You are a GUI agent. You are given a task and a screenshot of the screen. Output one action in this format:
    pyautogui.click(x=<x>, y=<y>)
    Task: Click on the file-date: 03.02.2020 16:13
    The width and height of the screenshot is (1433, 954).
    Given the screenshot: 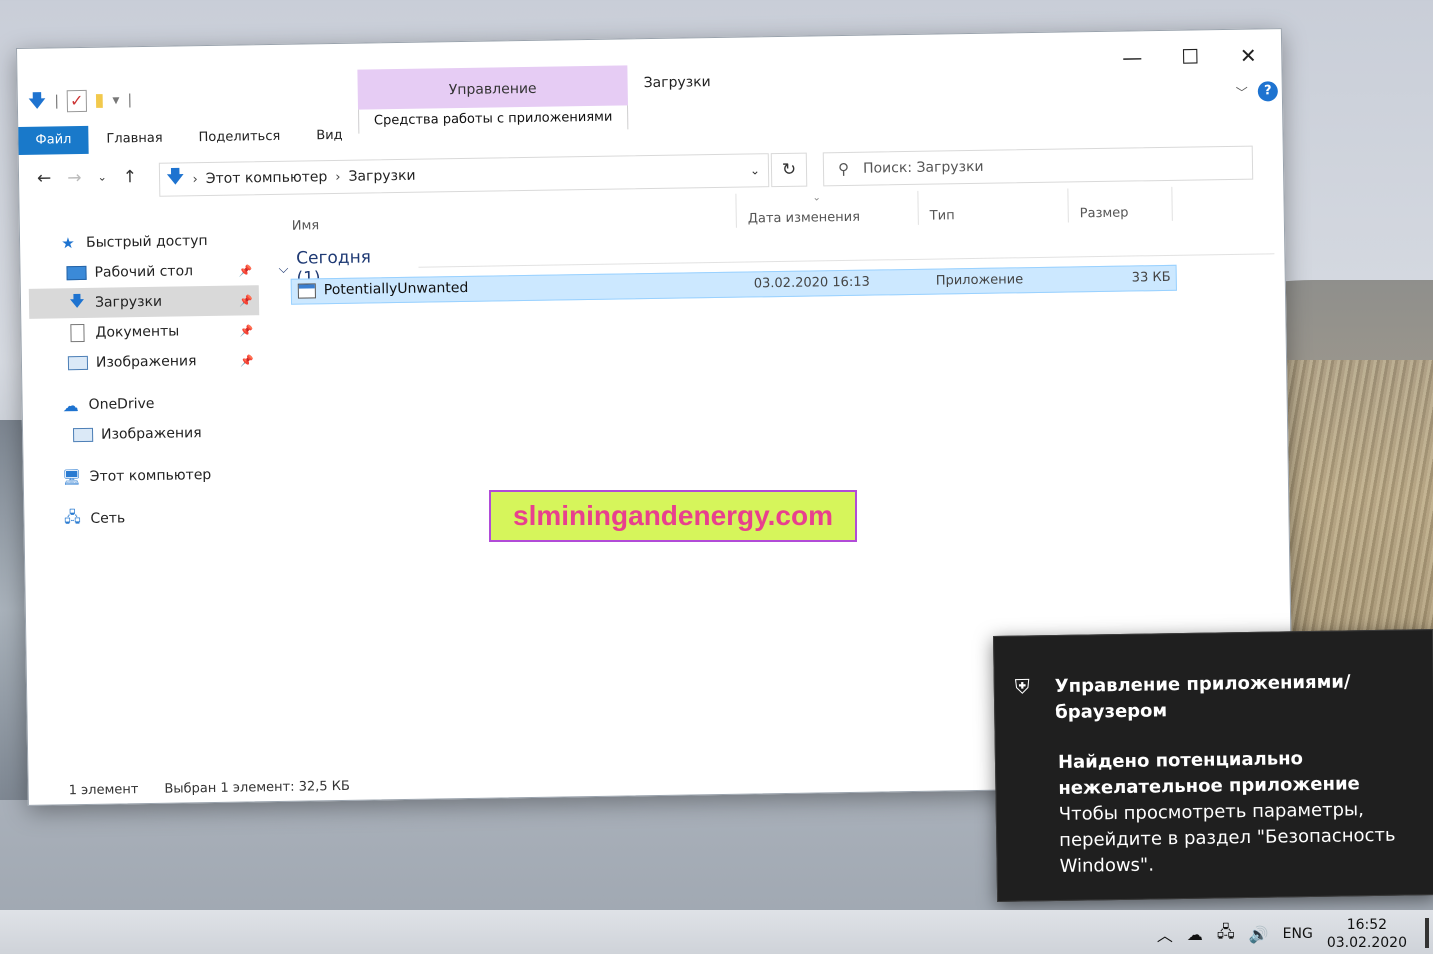 What is the action you would take?
    pyautogui.click(x=811, y=283)
    